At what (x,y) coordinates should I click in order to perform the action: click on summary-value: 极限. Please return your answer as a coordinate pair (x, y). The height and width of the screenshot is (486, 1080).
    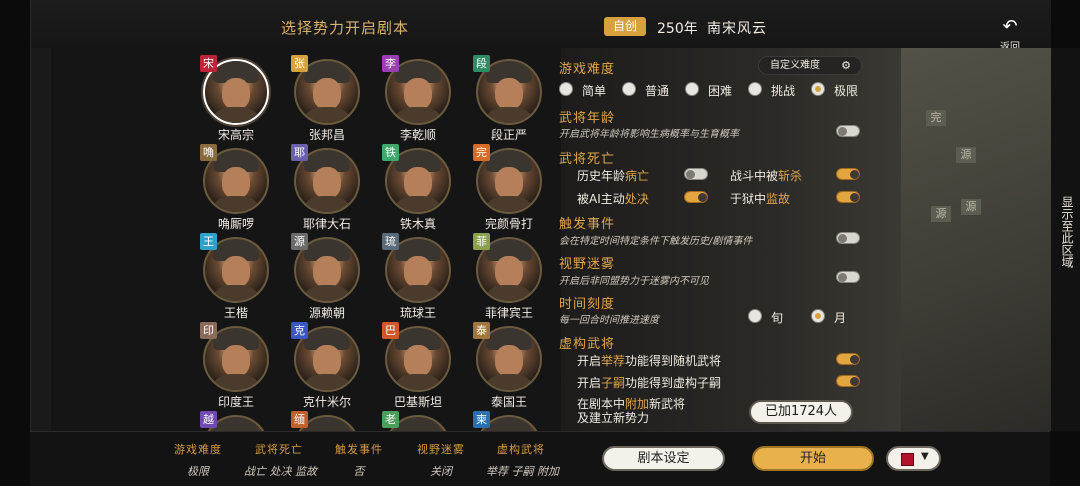
    Looking at the image, I should click on (198, 471).